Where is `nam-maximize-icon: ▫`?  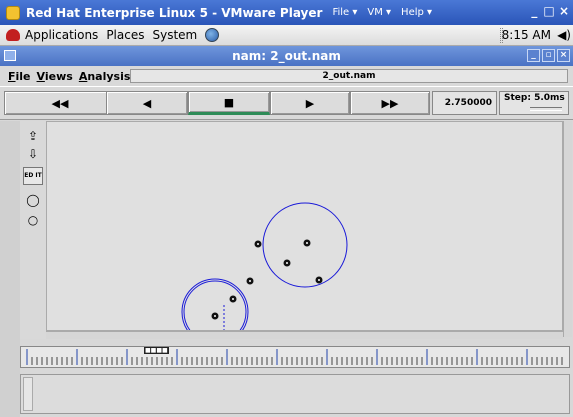
nam-maximize-icon: ▫ is located at coordinates (548, 55).